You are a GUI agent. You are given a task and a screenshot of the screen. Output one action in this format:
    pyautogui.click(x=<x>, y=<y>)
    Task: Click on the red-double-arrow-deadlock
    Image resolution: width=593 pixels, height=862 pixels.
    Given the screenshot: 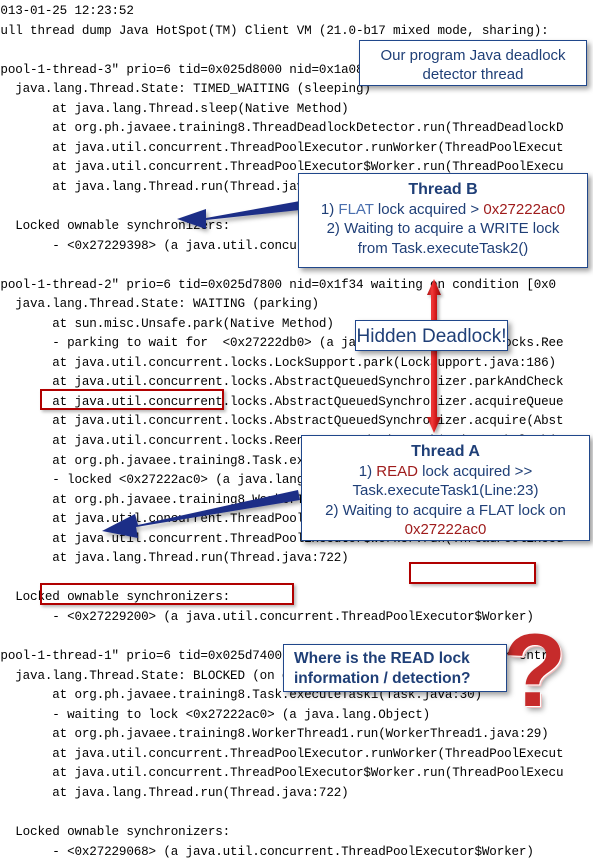 What is the action you would take?
    pyautogui.click(x=434, y=356)
    